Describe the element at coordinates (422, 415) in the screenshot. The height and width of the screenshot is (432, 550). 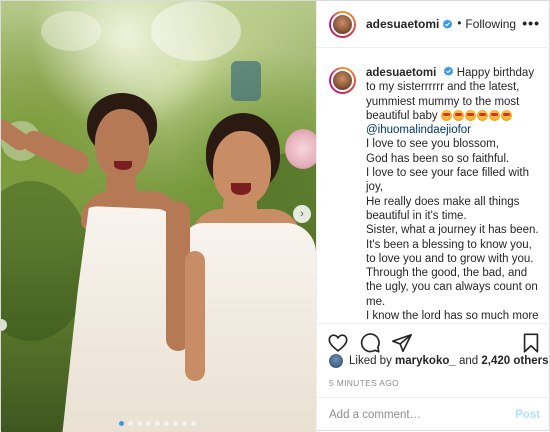
I see `comment-input` at that location.